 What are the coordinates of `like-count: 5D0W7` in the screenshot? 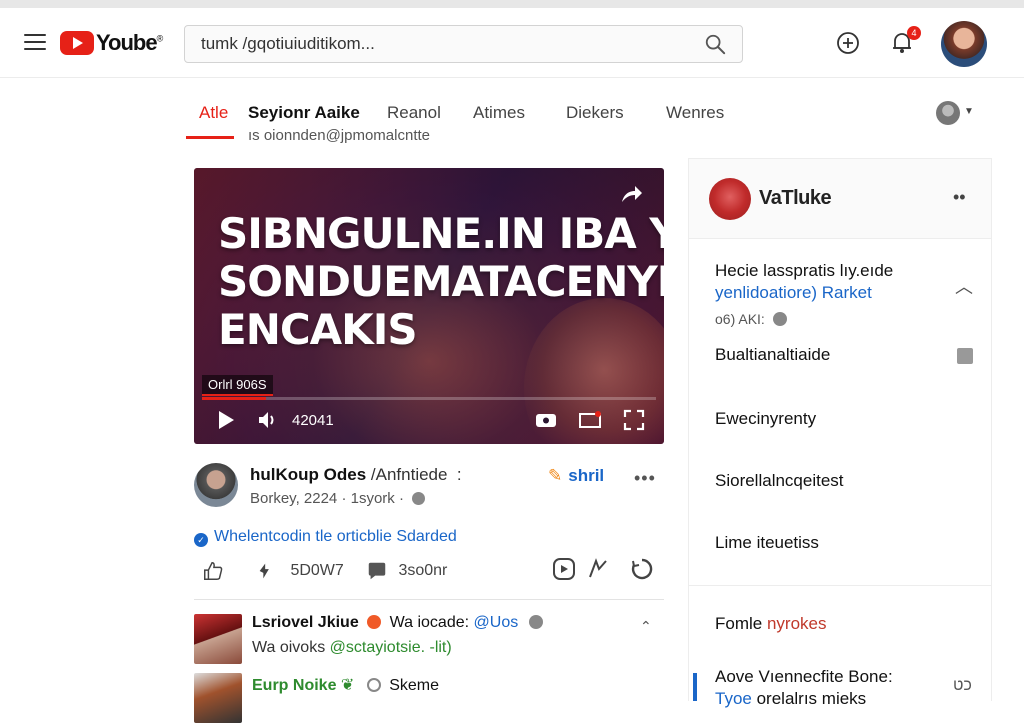 It's located at (317, 571).